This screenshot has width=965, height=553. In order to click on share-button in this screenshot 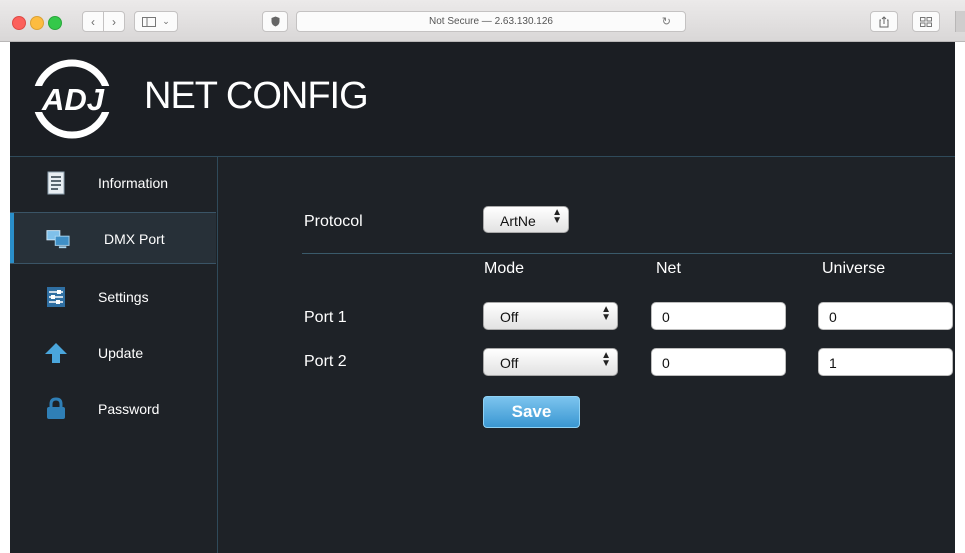, I will do `click(884, 21)`.